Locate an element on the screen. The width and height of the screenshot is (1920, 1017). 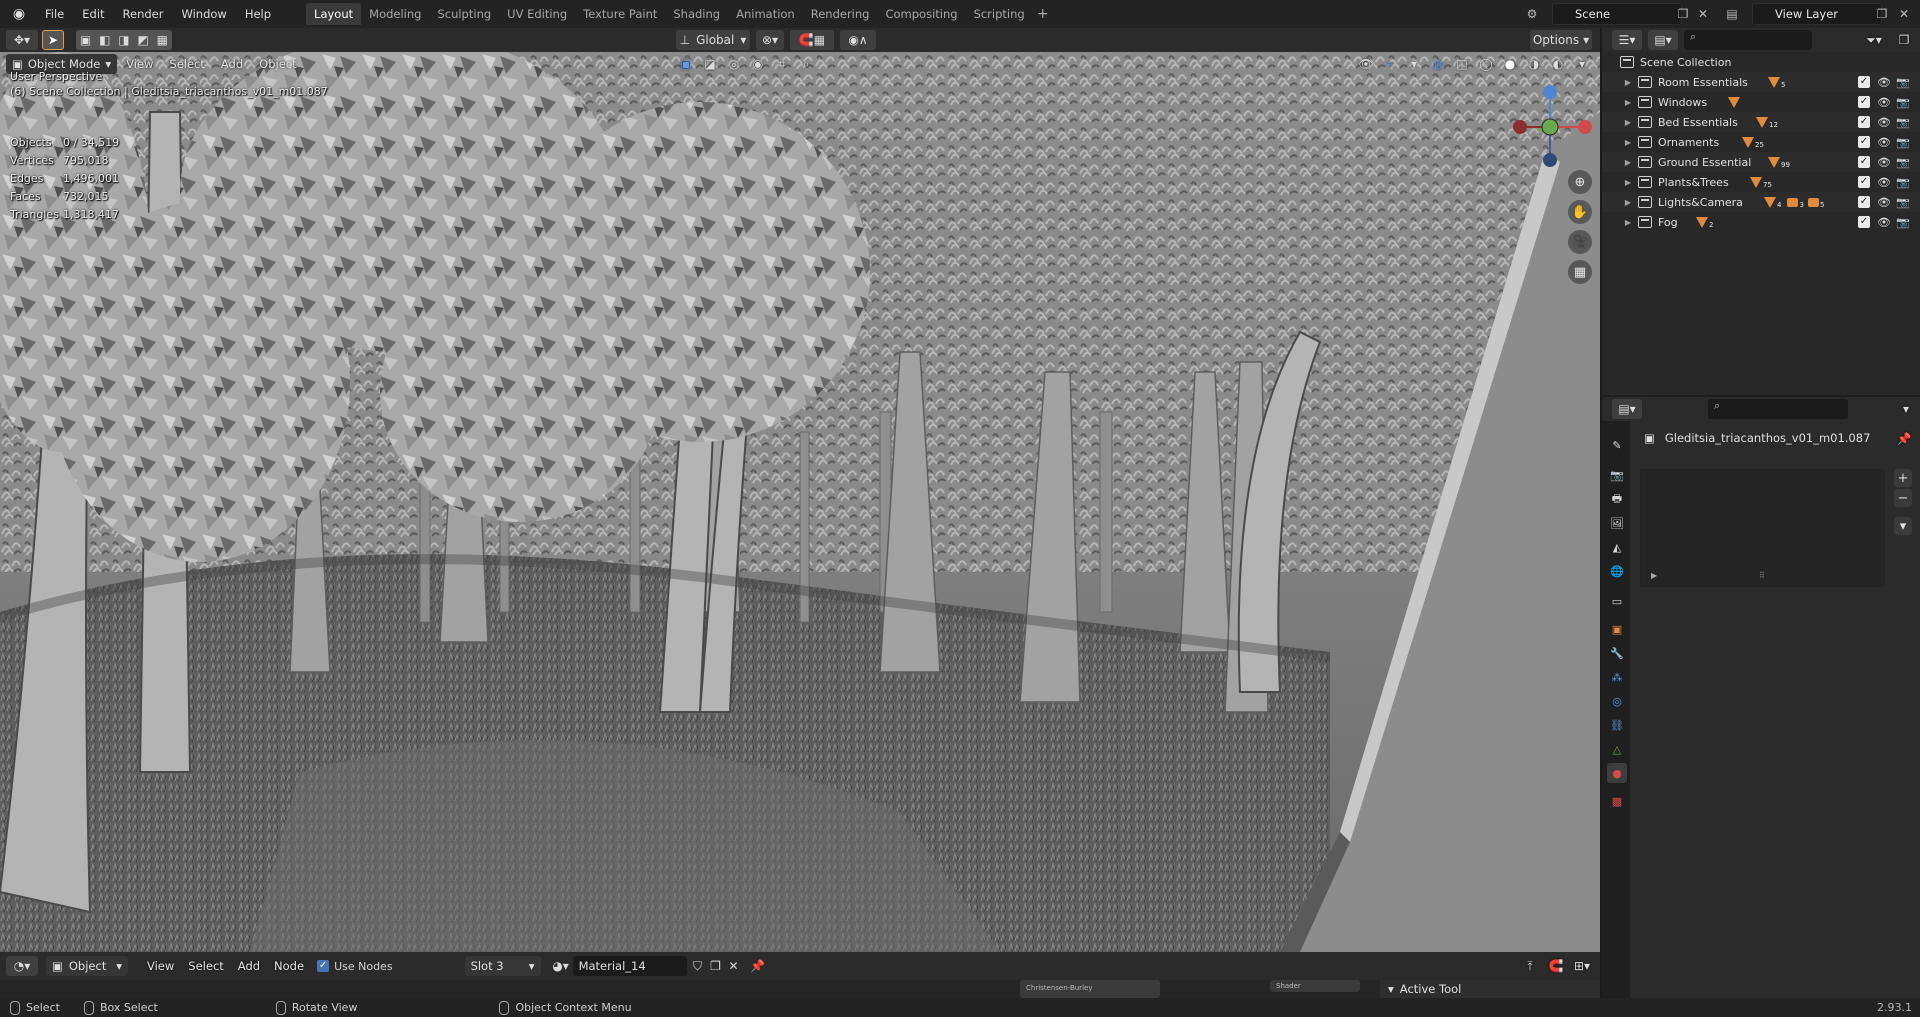
menu-window: Window is located at coordinates (203, 14).